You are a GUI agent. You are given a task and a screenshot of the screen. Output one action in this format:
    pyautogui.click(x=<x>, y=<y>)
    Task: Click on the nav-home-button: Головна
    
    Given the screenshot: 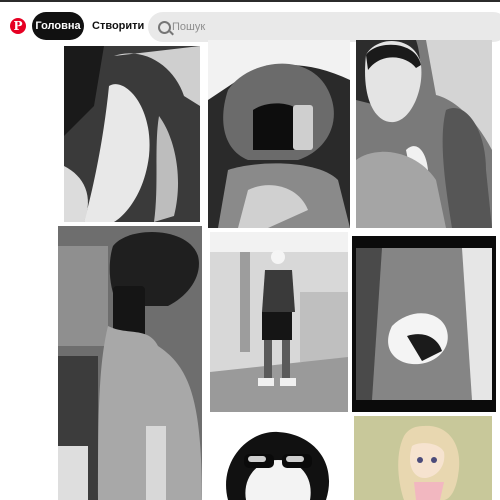 What is the action you would take?
    pyautogui.click(x=58, y=26)
    